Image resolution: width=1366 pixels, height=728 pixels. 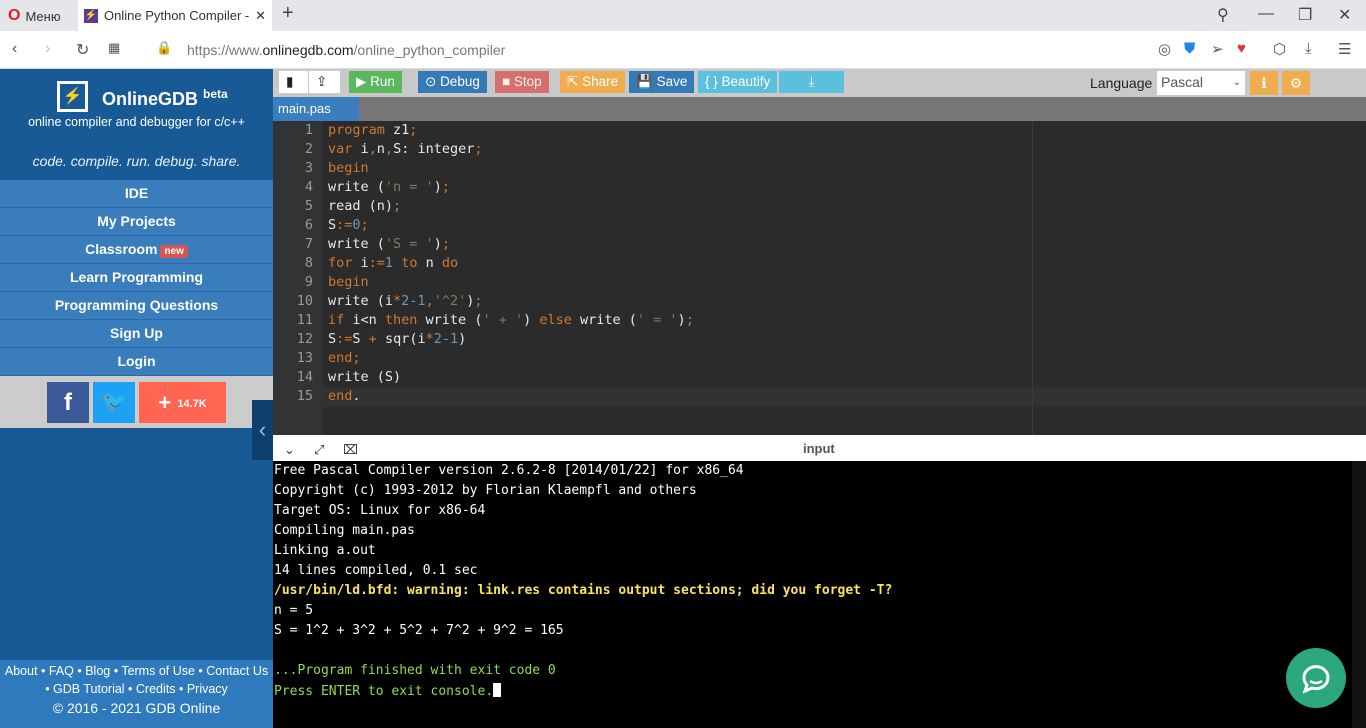 I want to click on chat-button, so click(x=1316, y=678).